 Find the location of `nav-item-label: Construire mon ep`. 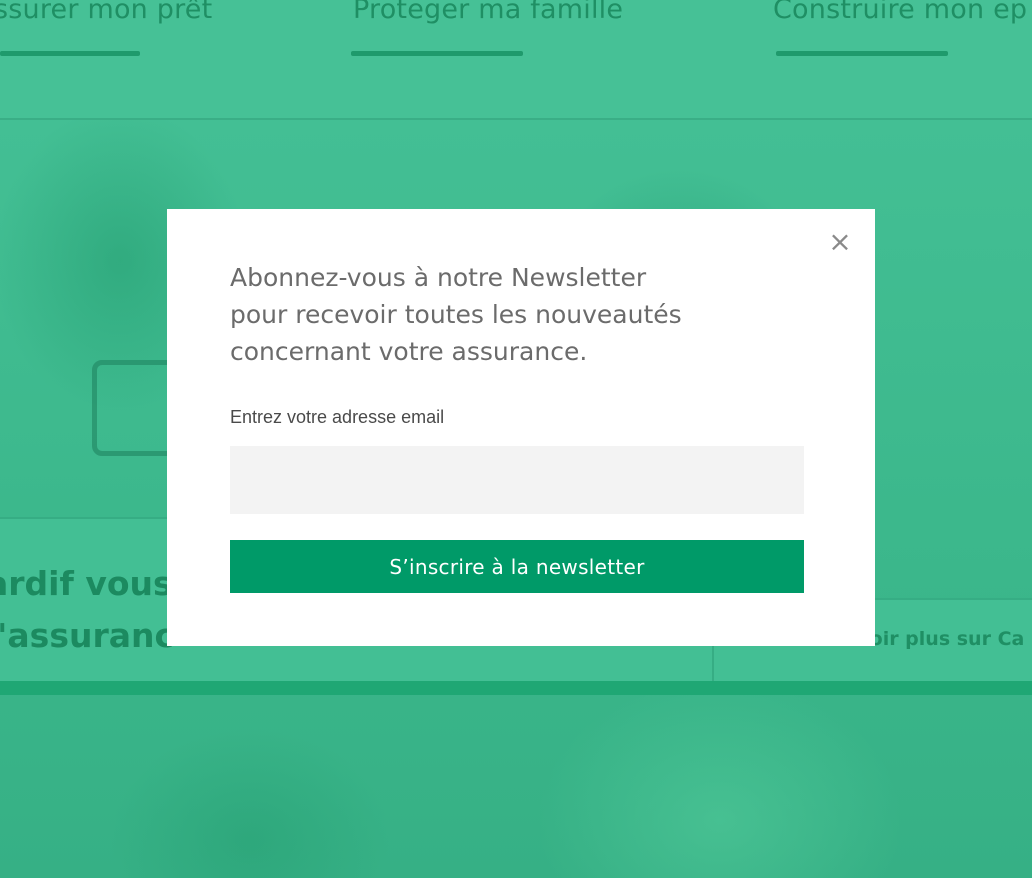

nav-item-label: Construire mon ep is located at coordinates (900, 12).